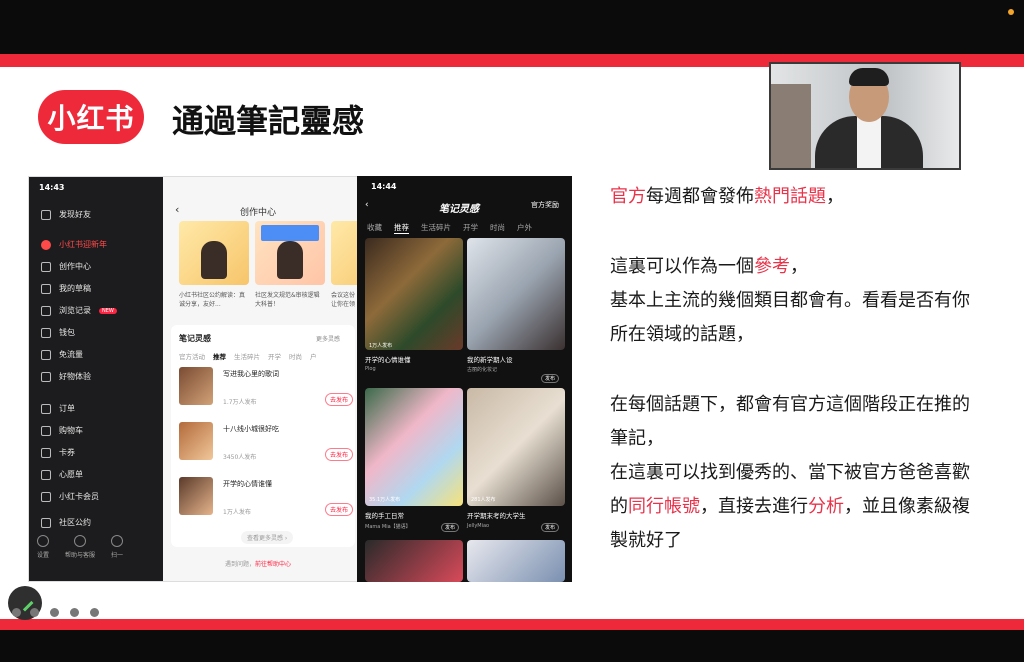 This screenshot has height=662, width=1024. What do you see at coordinates (102, 547) in the screenshot?
I see `side-menu-bottom: 设置 帮助与客服 扫一` at bounding box center [102, 547].